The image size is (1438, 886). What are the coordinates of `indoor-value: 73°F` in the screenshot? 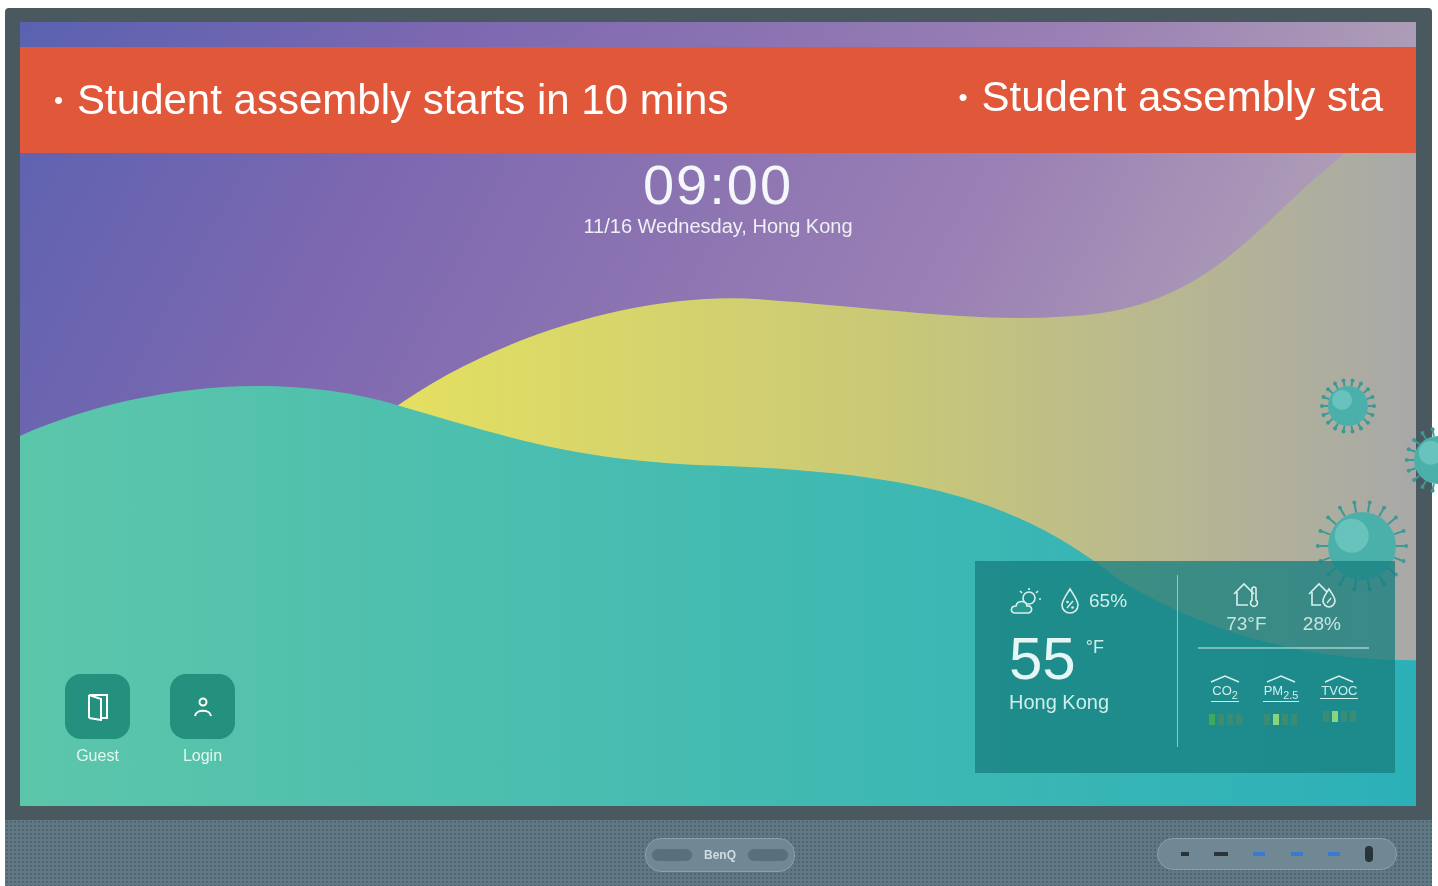 It's located at (1246, 624).